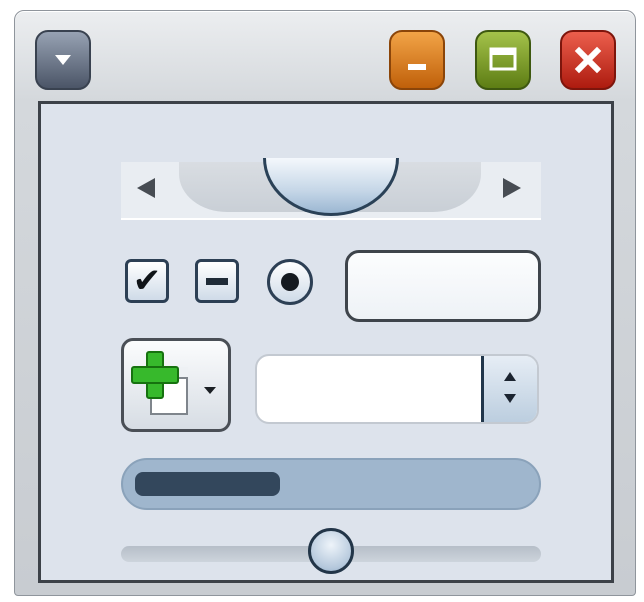 The image size is (644, 602). What do you see at coordinates (417, 60) in the screenshot?
I see `minimize-button` at bounding box center [417, 60].